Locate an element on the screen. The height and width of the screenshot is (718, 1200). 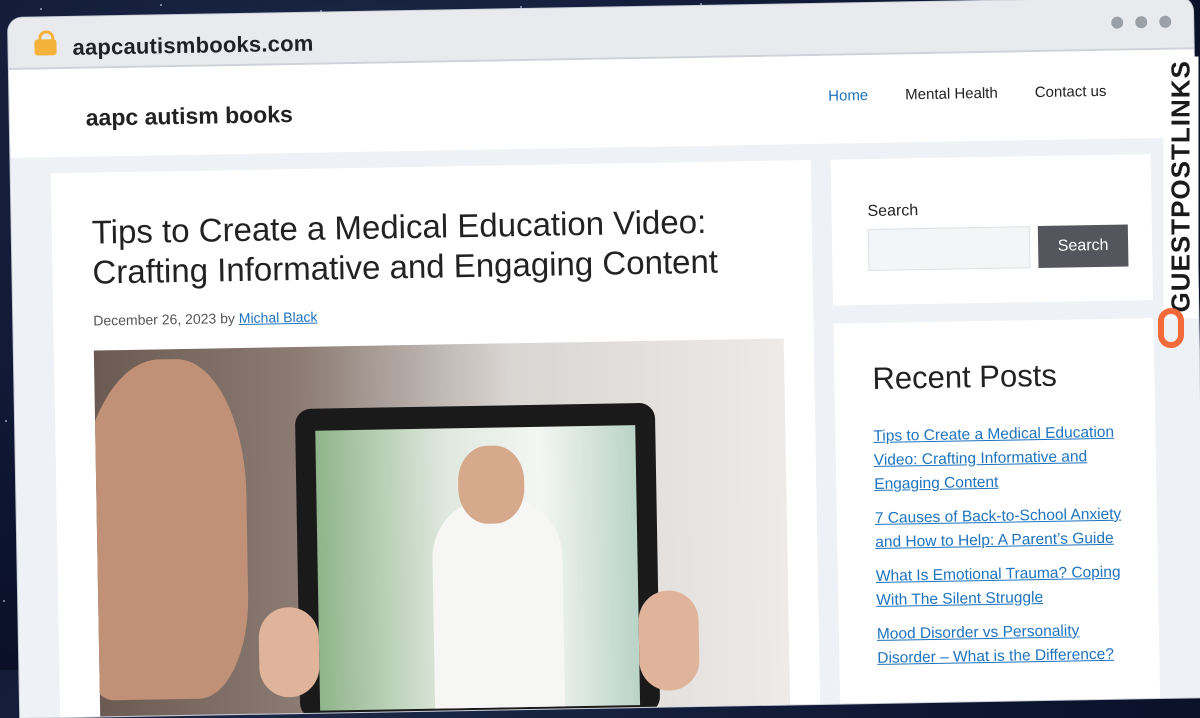
watermark: GUESTPOSTLINKS is located at coordinates (1176, 207).